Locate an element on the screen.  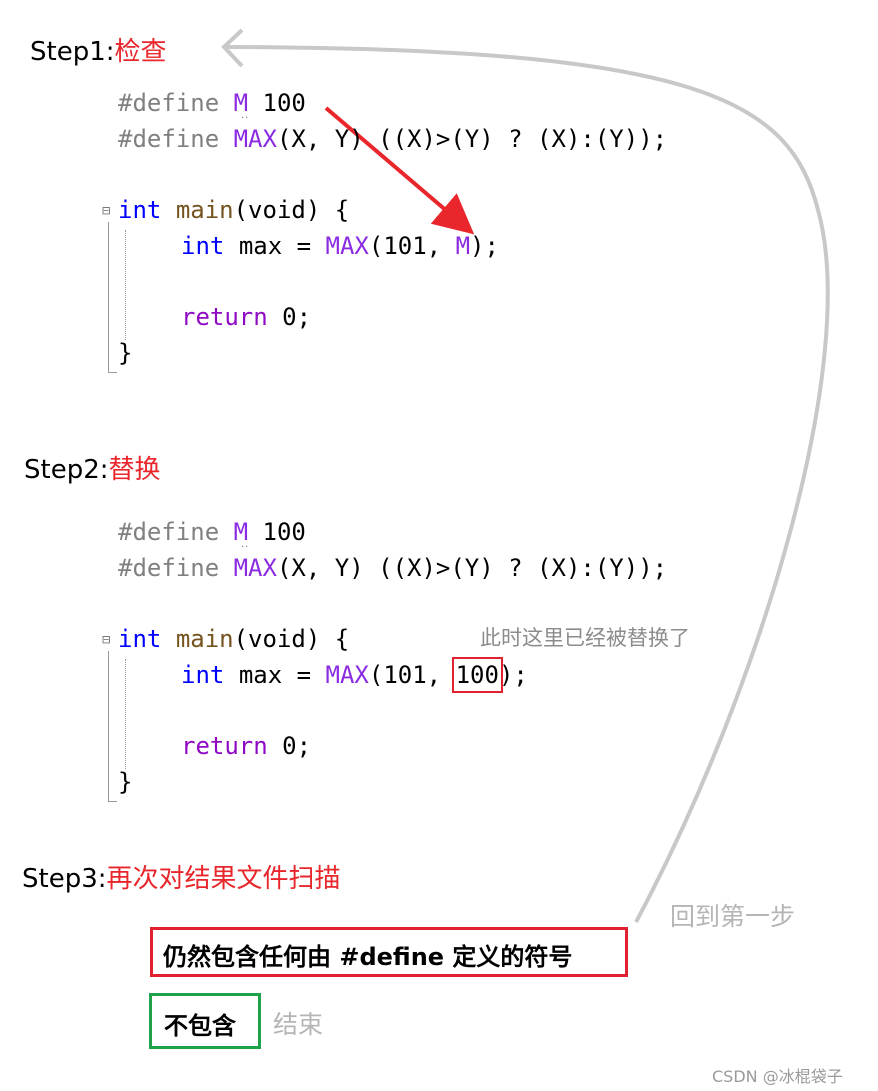
loop-back-label: 回到第一步 is located at coordinates (733, 916).